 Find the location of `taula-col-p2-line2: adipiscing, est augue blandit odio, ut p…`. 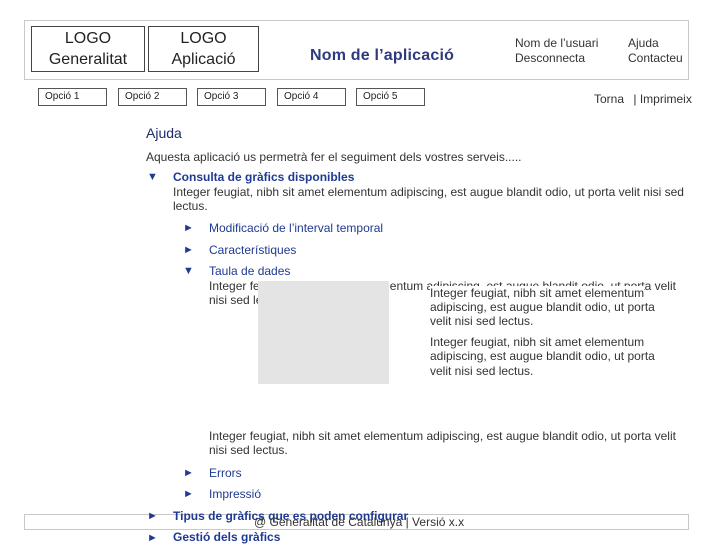

taula-col-p2-line2: adipiscing, est augue blandit odio, ut p… is located at coordinates (542, 356).